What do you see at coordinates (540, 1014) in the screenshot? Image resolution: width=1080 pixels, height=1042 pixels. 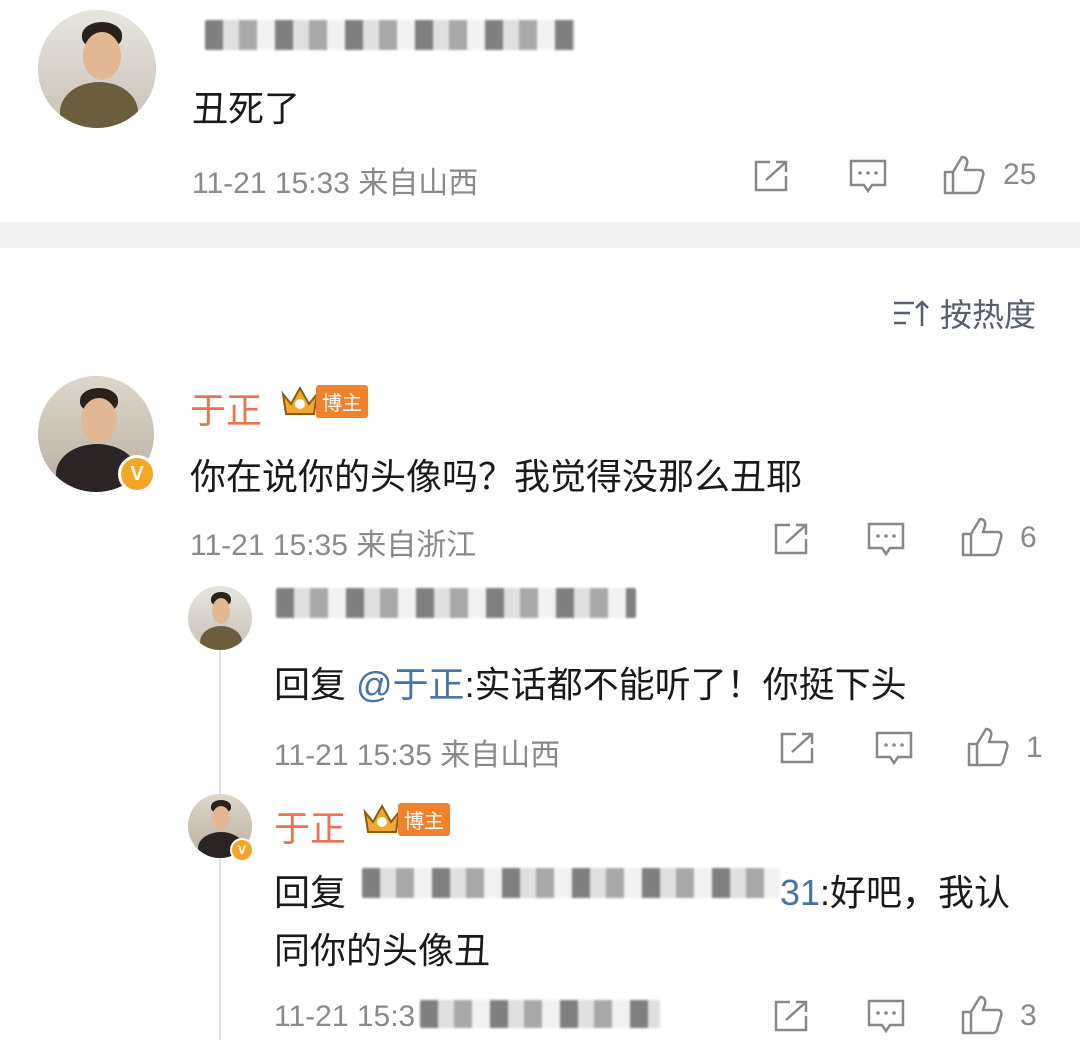 I see `blurred-location` at bounding box center [540, 1014].